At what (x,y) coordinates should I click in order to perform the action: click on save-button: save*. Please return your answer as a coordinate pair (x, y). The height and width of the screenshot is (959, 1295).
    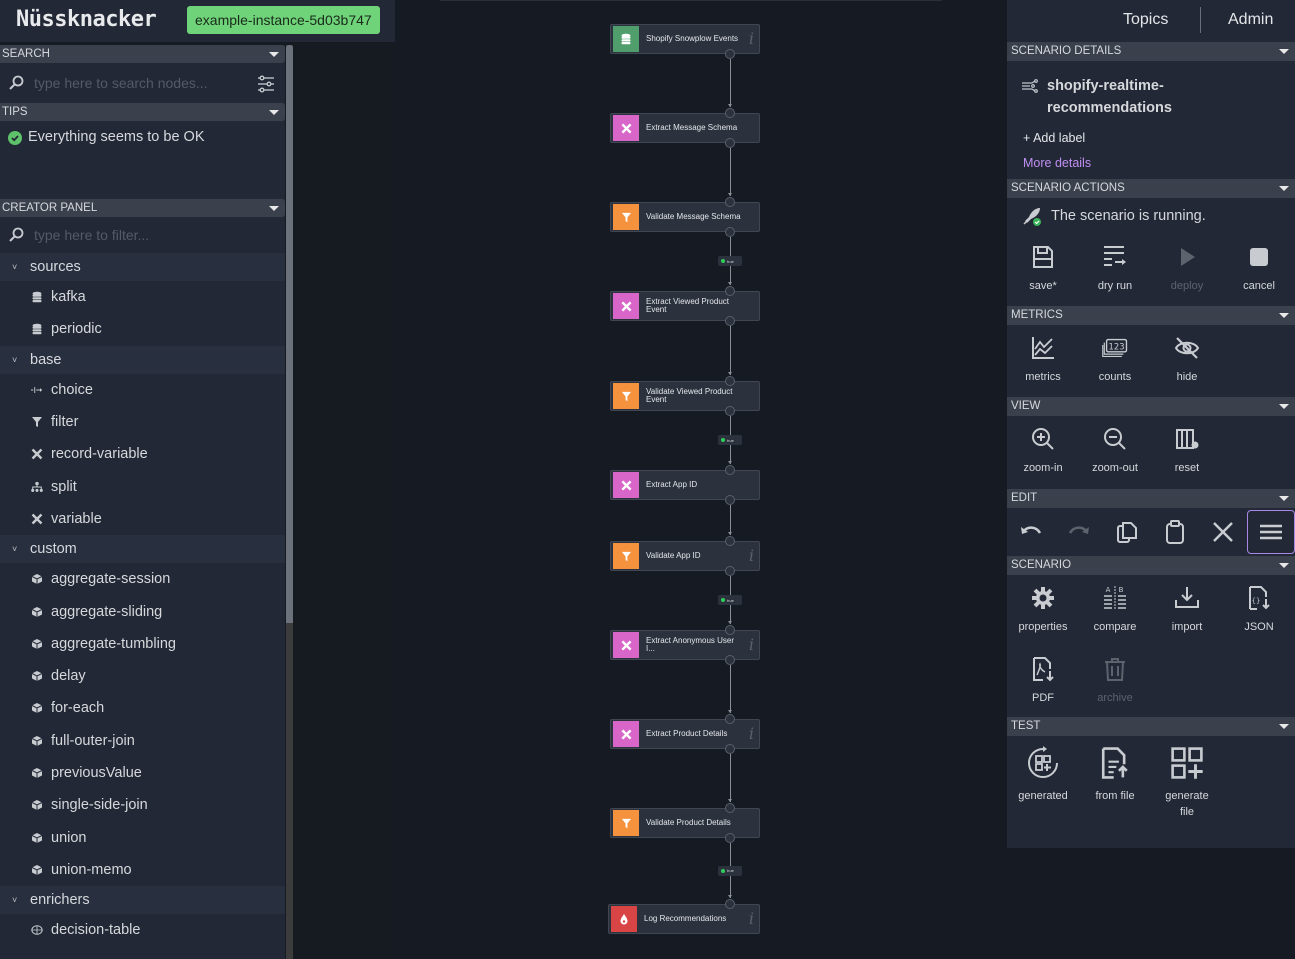
    Looking at the image, I should click on (1043, 270).